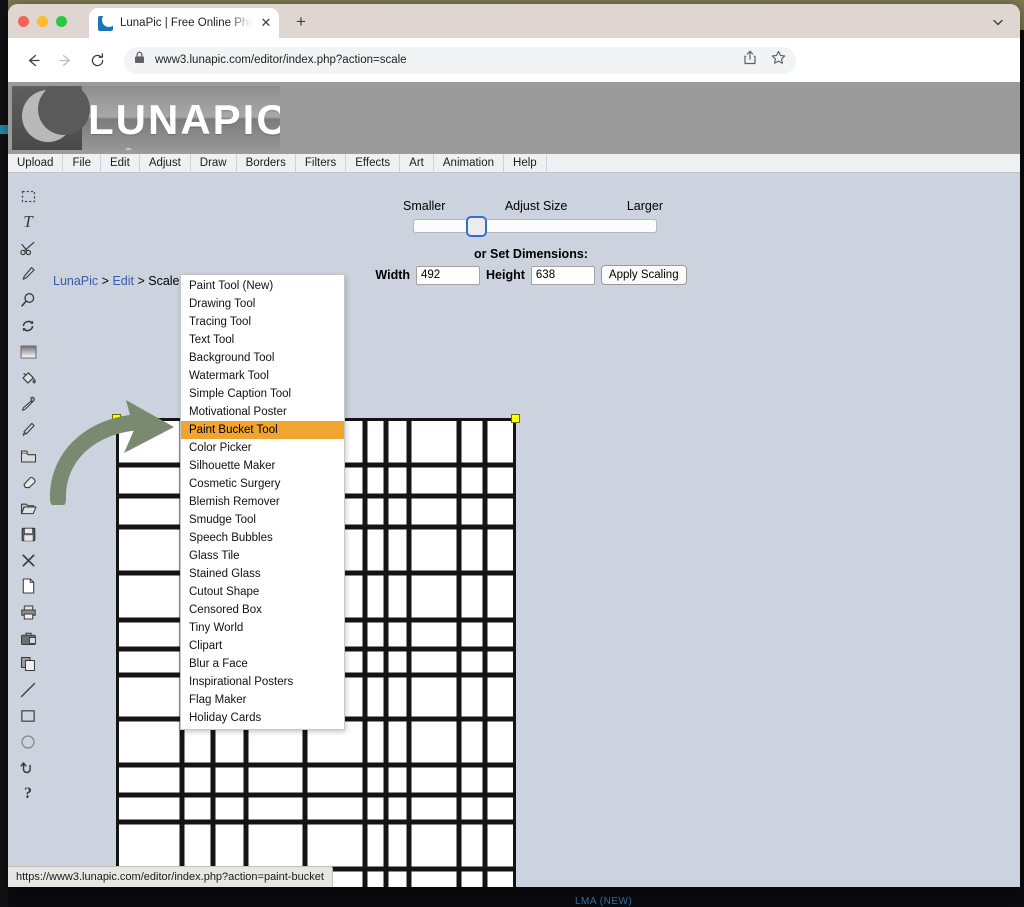 The width and height of the screenshot is (1024, 907). I want to click on browser-tab: LunaPic | Free Online Photo Ed ✕, so click(184, 23).